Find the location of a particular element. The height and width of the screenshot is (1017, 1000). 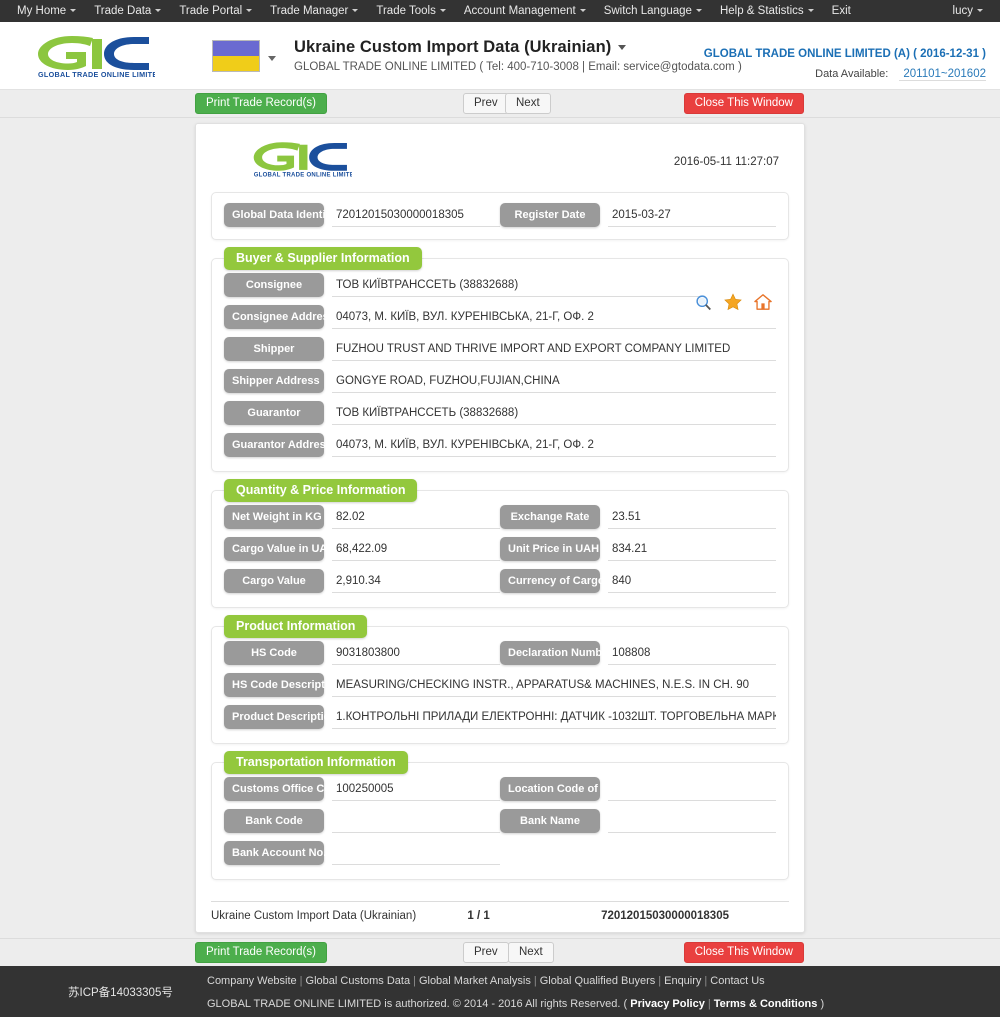

record-page-indicator: 1 / 1 is located at coordinates (478, 916).